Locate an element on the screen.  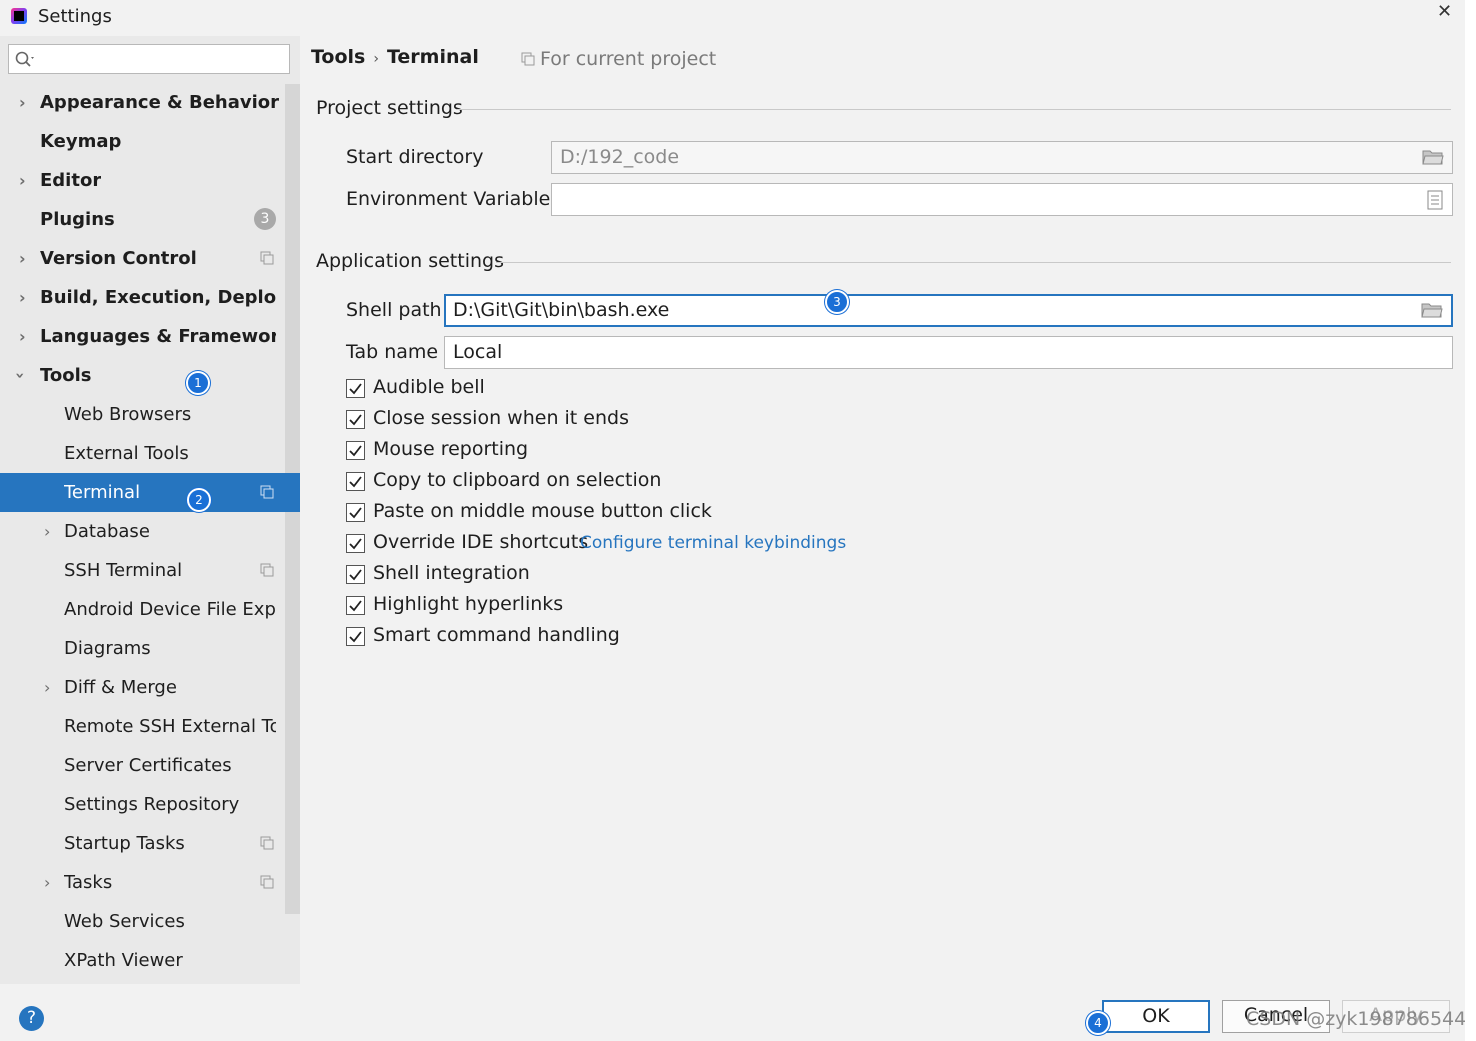
sidebar-item-settings-repository: Settings Repository is located at coordinates (150, 804).